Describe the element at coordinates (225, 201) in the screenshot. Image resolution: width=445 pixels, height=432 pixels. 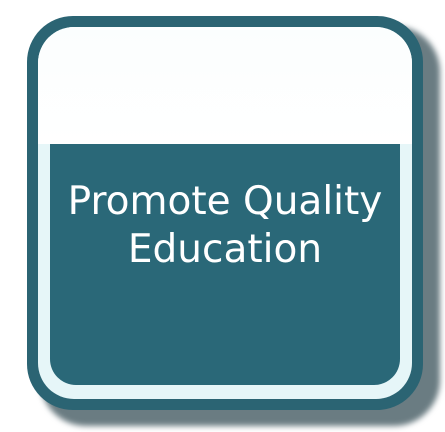
I see `tile-title-line-1: Promote Quality` at that location.